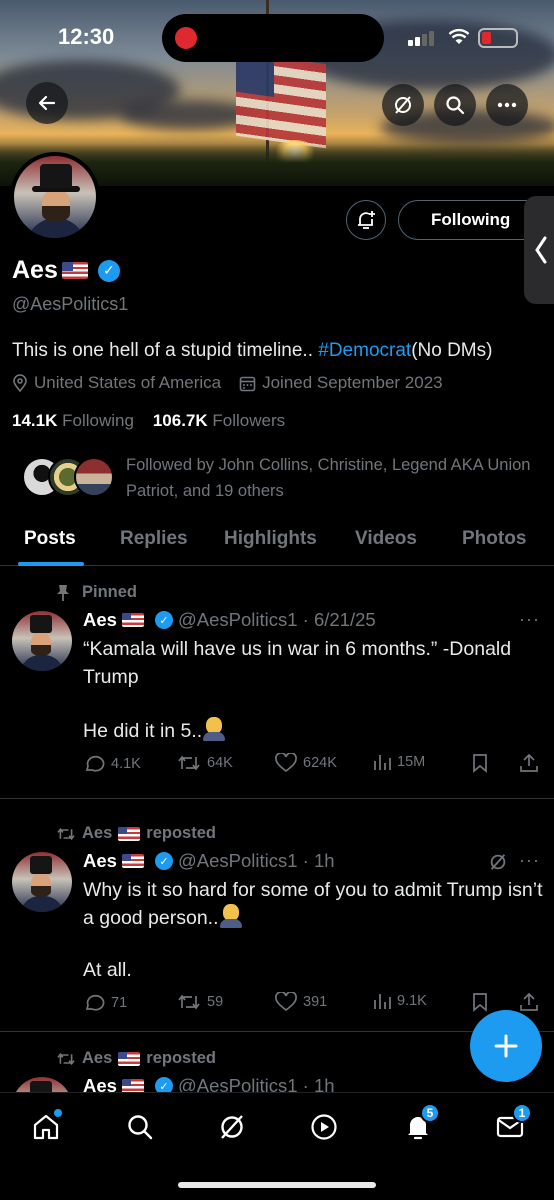 The height and width of the screenshot is (1200, 554). I want to click on views-button: 15M, so click(399, 762).